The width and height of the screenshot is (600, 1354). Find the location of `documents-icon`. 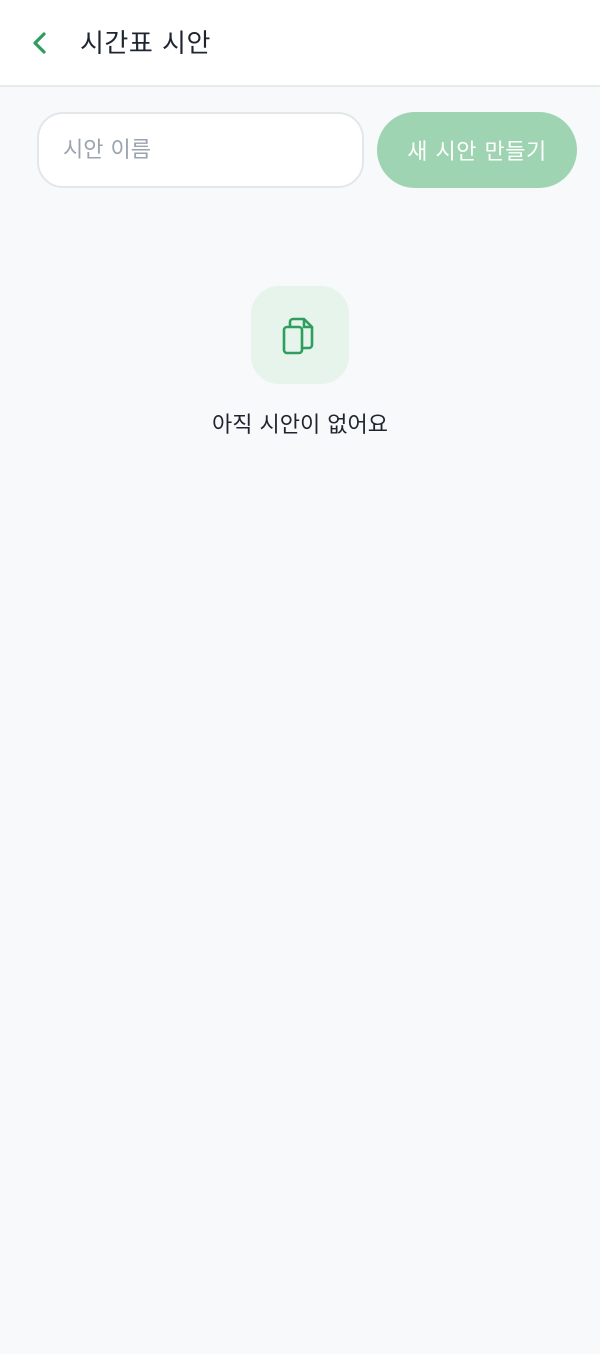

documents-icon is located at coordinates (298, 336).